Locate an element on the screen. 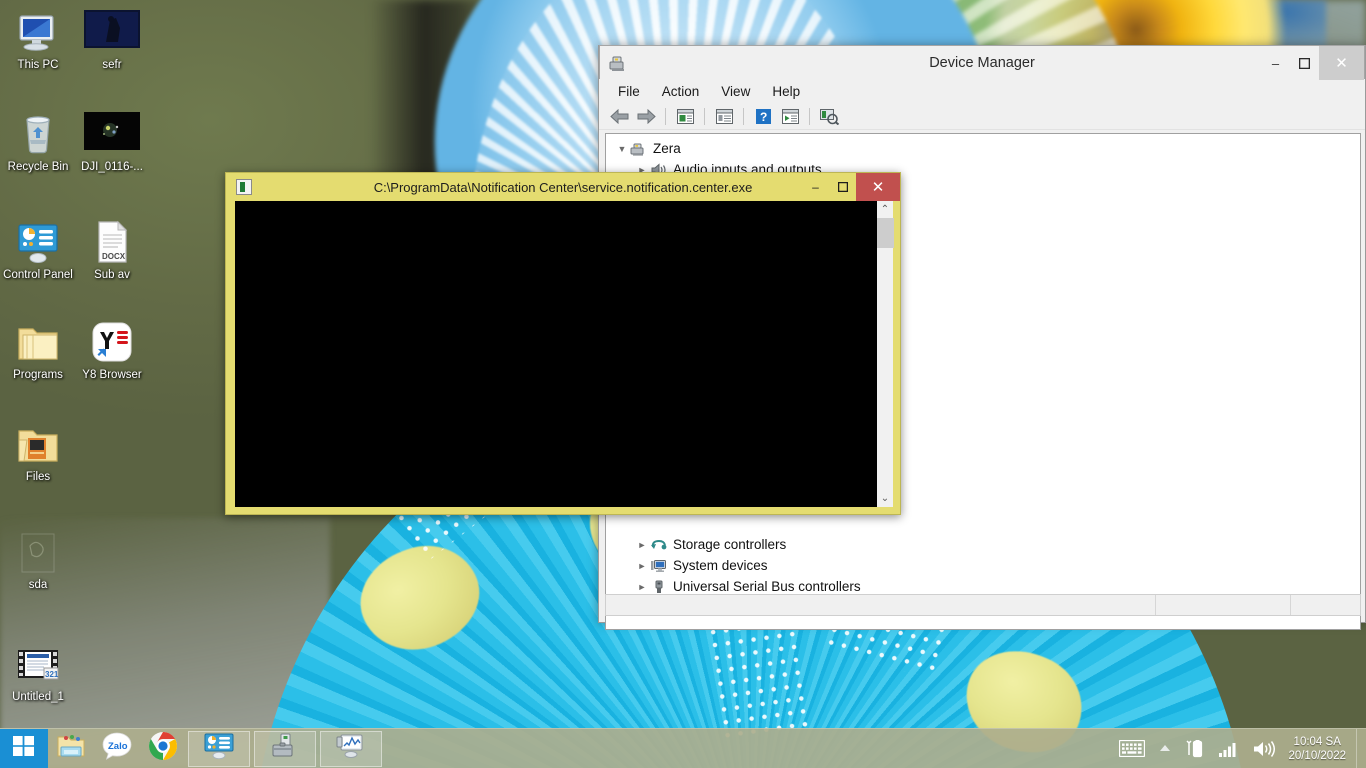 The width and height of the screenshot is (1366, 768). taskbar-file-explorer is located at coordinates (71, 748).